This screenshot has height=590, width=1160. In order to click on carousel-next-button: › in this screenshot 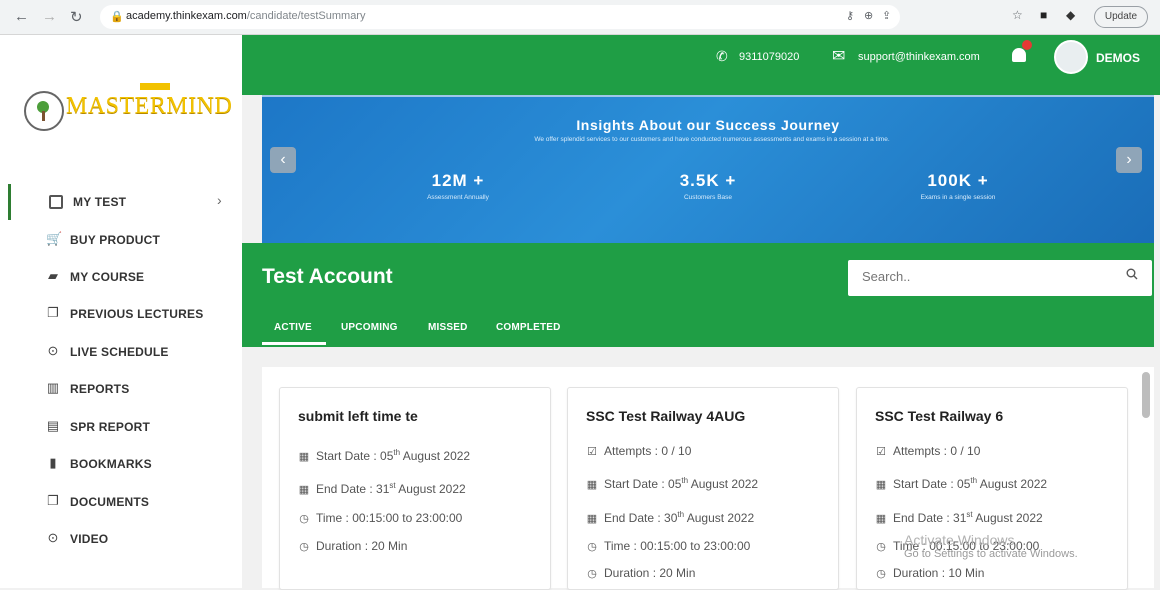, I will do `click(1129, 160)`.